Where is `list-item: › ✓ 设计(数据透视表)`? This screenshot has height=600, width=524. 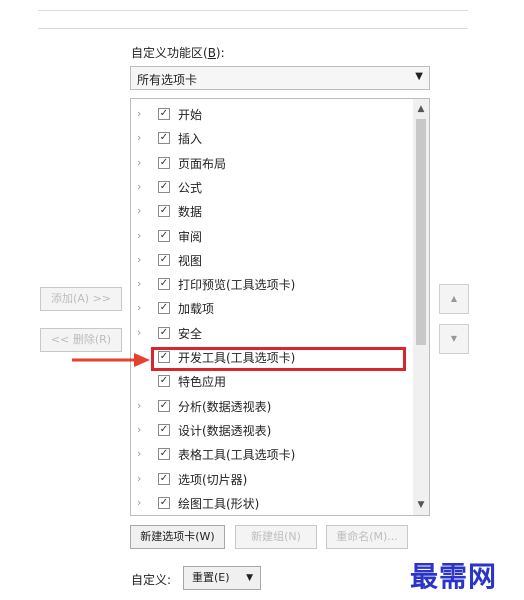 list-item: › ✓ 设计(数据透视表) is located at coordinates (272, 431).